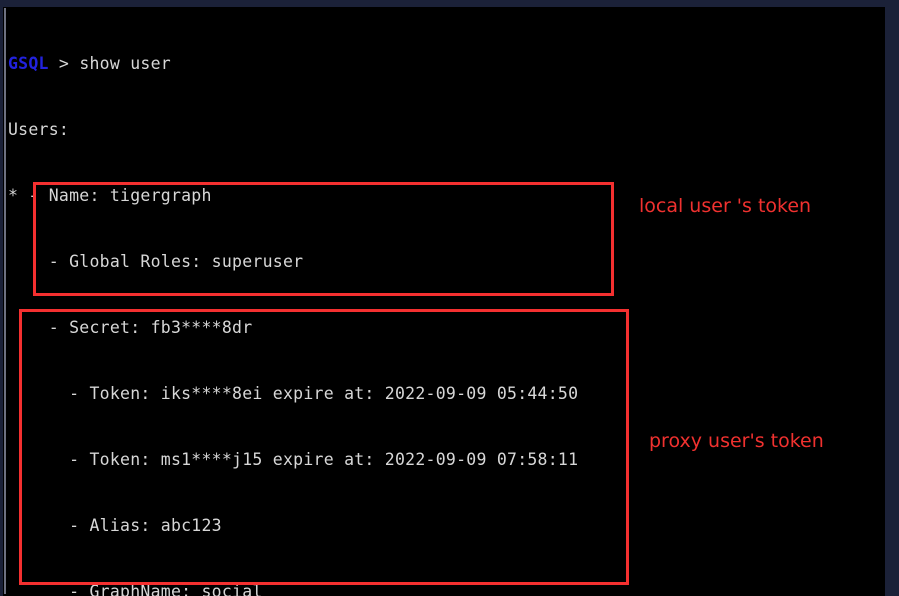 The height and width of the screenshot is (596, 899). What do you see at coordinates (446, 64) in the screenshot?
I see `prompt-line: GSQL > show user` at bounding box center [446, 64].